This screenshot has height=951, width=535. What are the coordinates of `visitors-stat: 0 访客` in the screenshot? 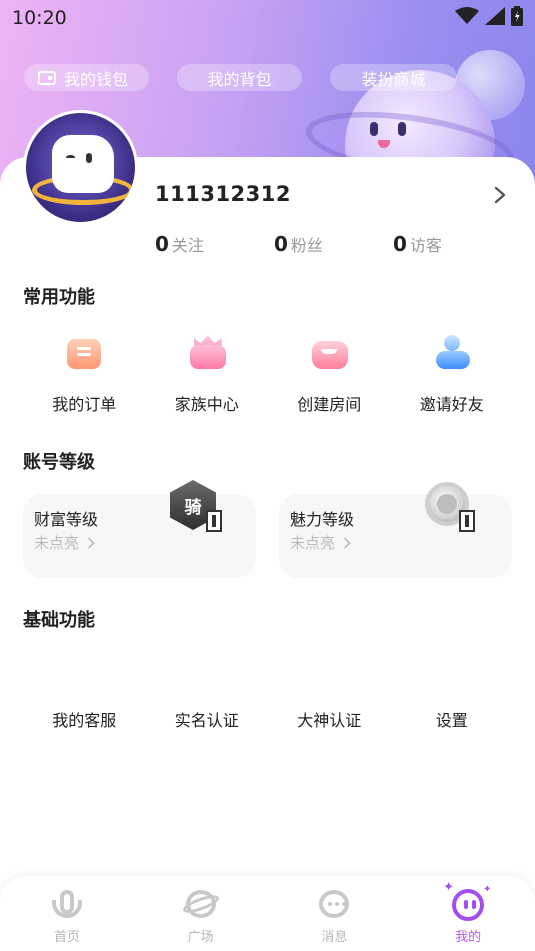 It's located at (417, 244).